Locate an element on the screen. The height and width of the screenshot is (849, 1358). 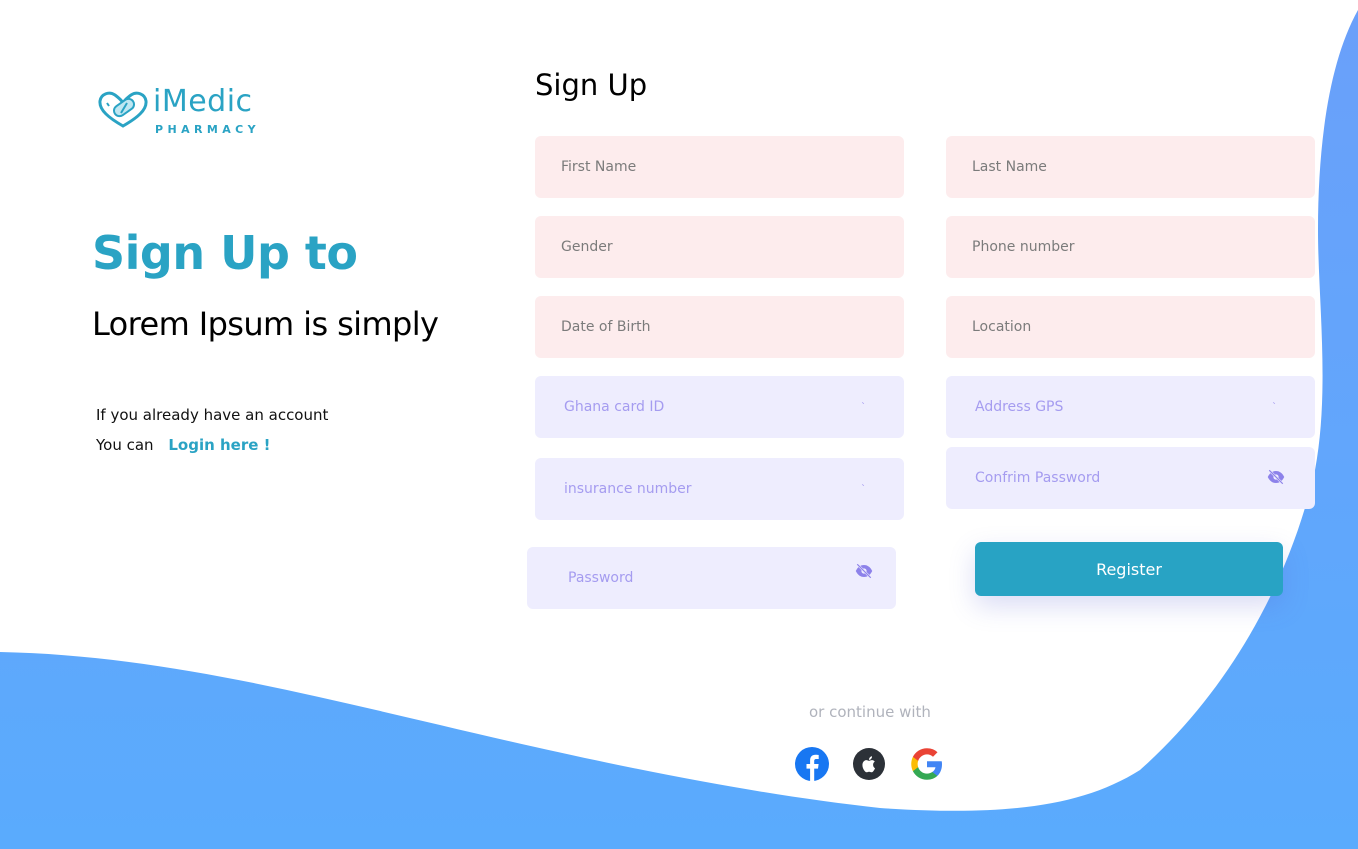
location-field is located at coordinates (1130, 327).